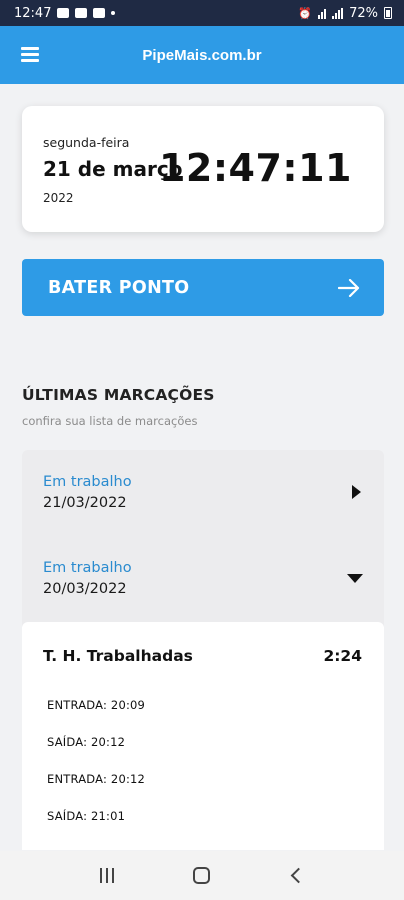 This screenshot has height=900, width=404. I want to click on year-label: 2022, so click(58, 198).